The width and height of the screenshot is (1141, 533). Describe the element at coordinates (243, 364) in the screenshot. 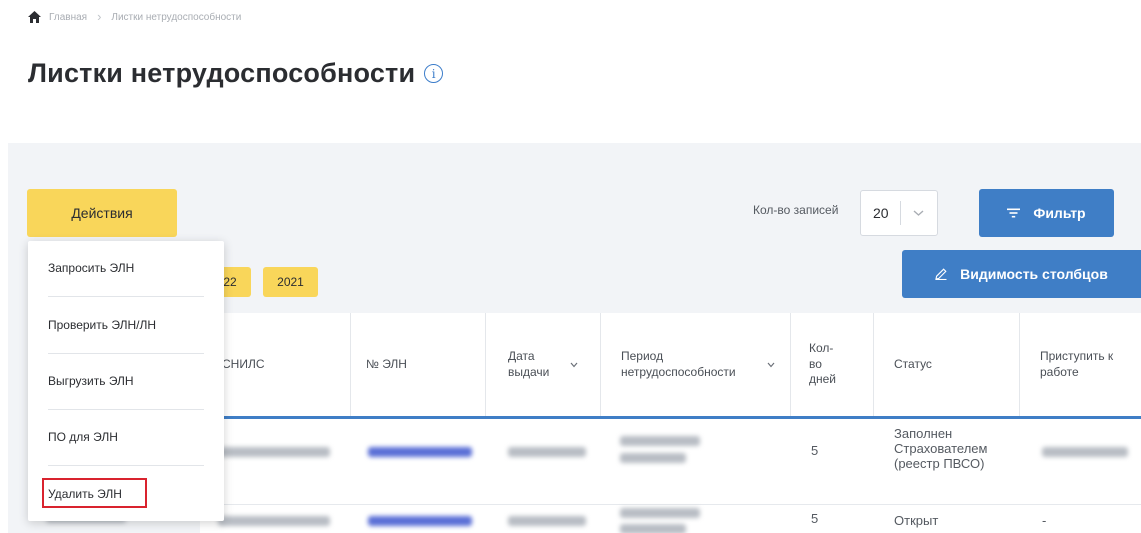

I see `header-snils: СНИЛС` at that location.